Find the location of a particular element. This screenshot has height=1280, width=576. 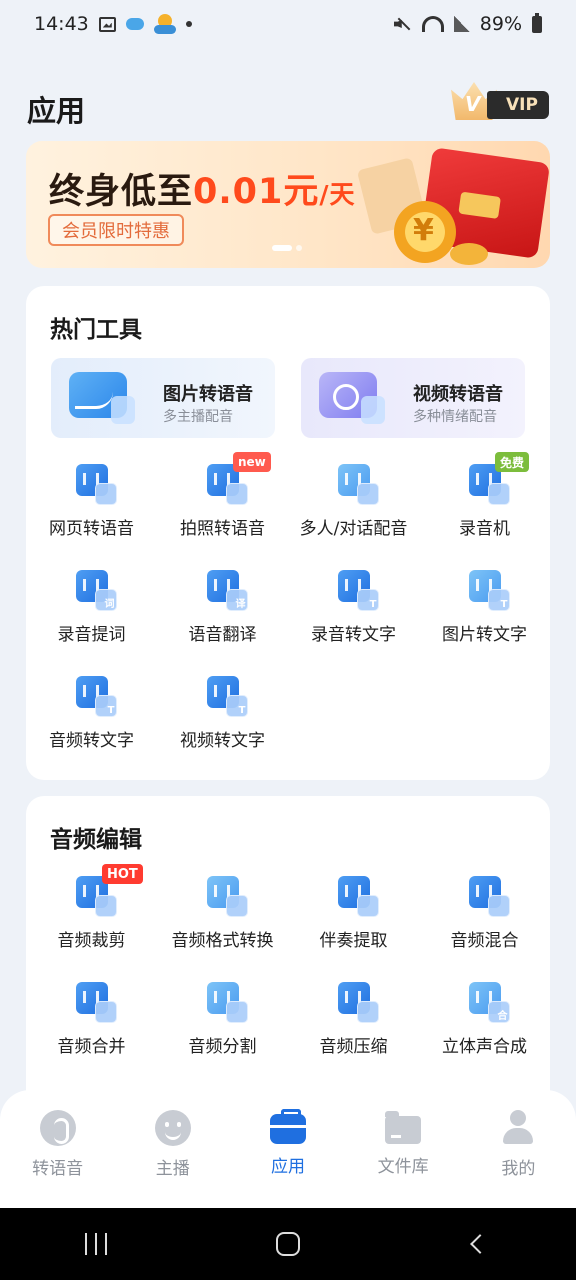

recent-apps-icon is located at coordinates (96, 1244).